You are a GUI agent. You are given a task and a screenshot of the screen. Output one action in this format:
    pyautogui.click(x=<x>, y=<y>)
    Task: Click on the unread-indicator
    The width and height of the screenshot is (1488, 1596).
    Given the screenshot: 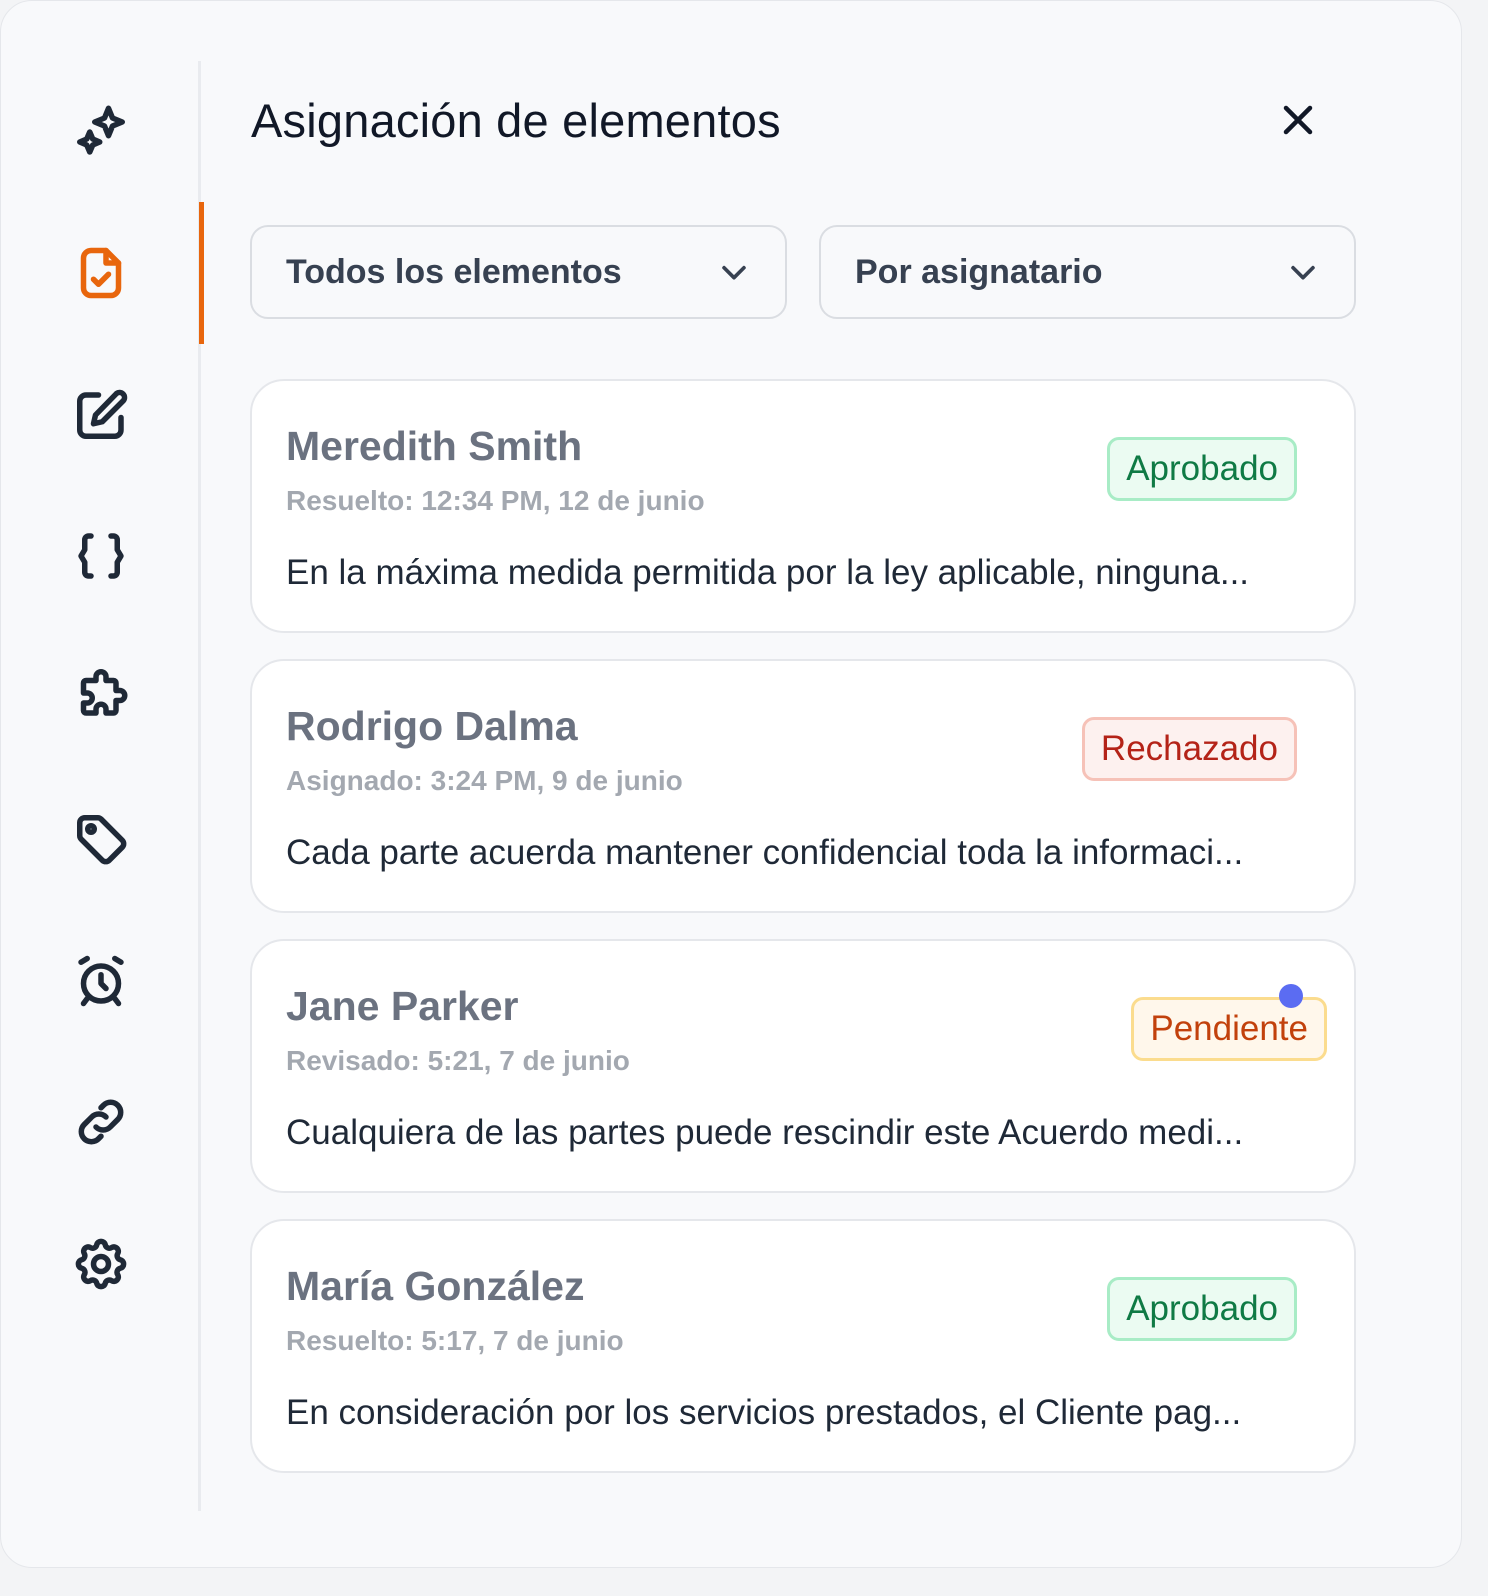 What is the action you would take?
    pyautogui.click(x=1291, y=996)
    